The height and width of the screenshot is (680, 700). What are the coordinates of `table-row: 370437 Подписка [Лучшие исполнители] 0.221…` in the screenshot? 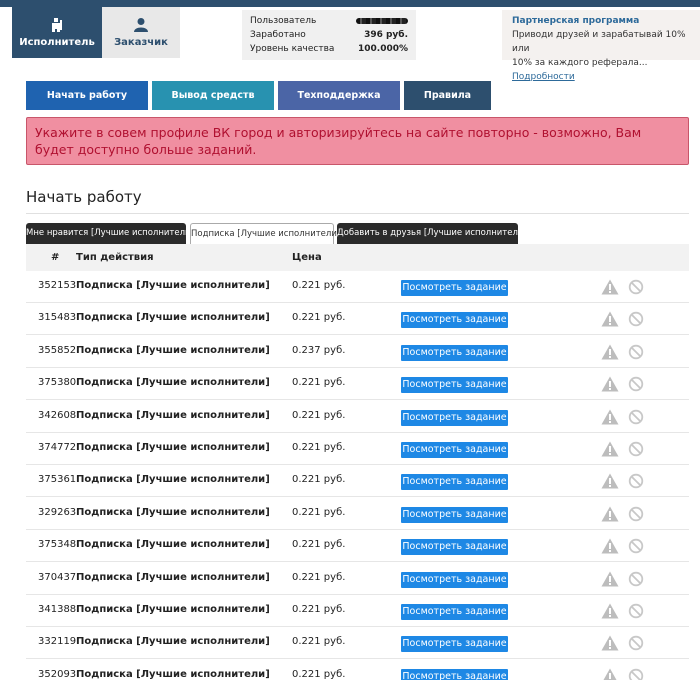 It's located at (357, 579).